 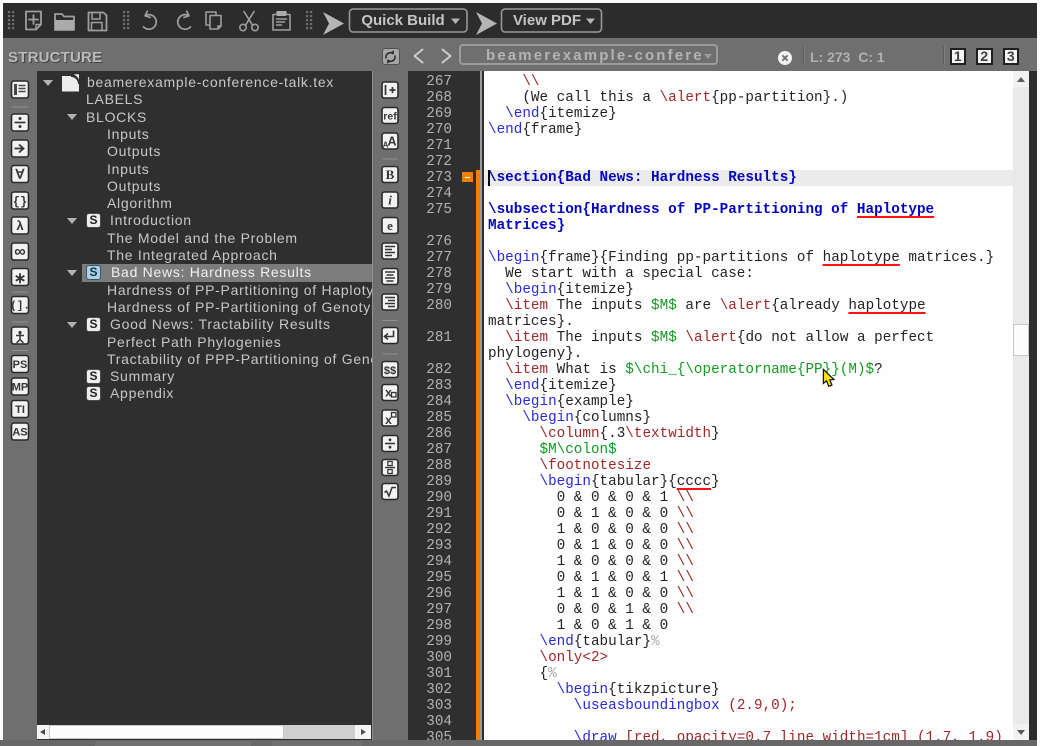 I want to click on svg-text: PS, so click(x=20, y=365).